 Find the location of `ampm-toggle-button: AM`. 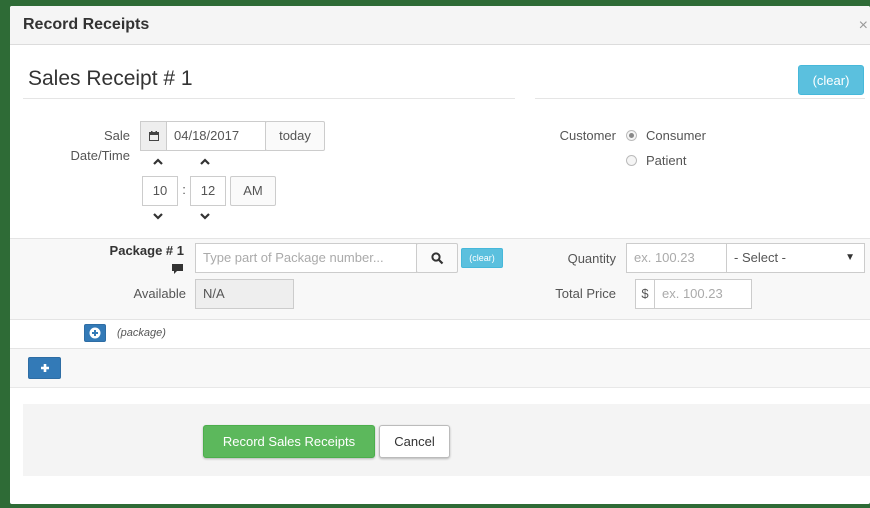

ampm-toggle-button: AM is located at coordinates (253, 191).